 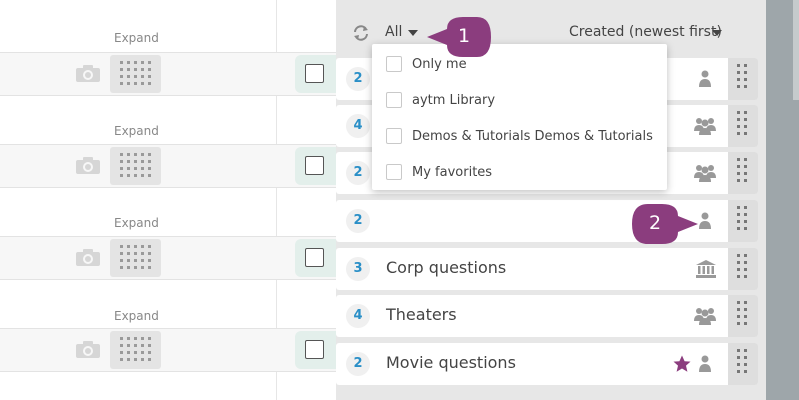 I want to click on callout-number: 2, so click(x=655, y=223).